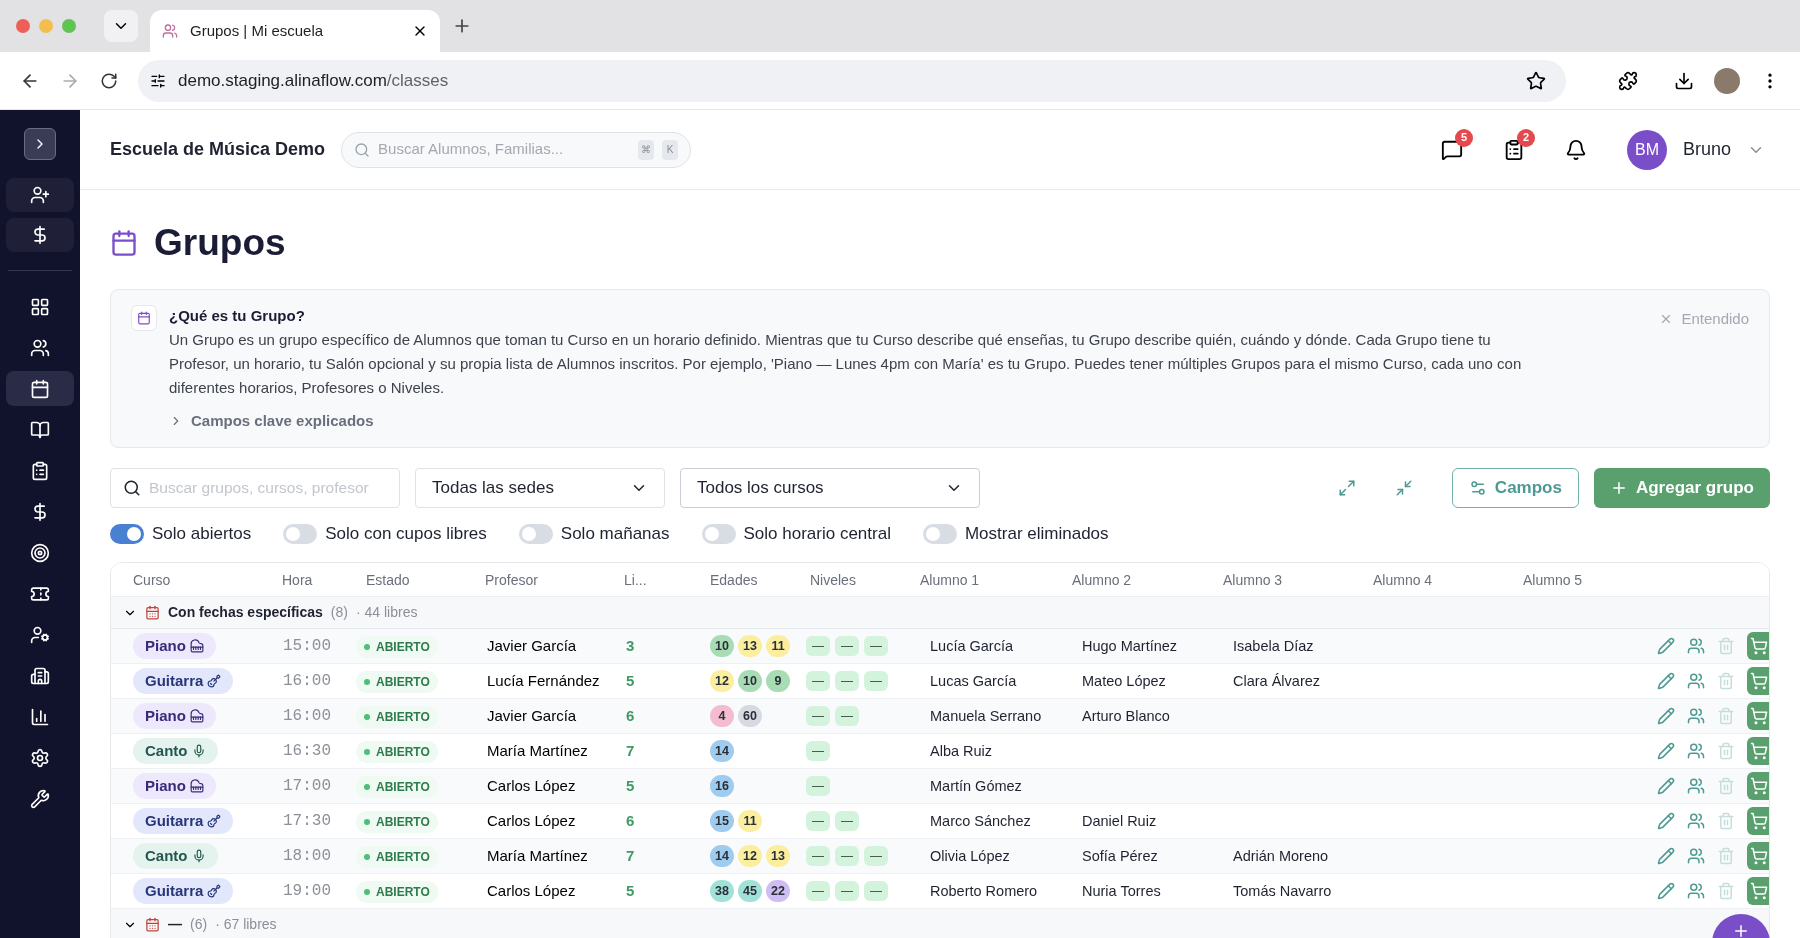  Describe the element at coordinates (950, 579) in the screenshot. I see `column-header: Alumno 1` at that location.